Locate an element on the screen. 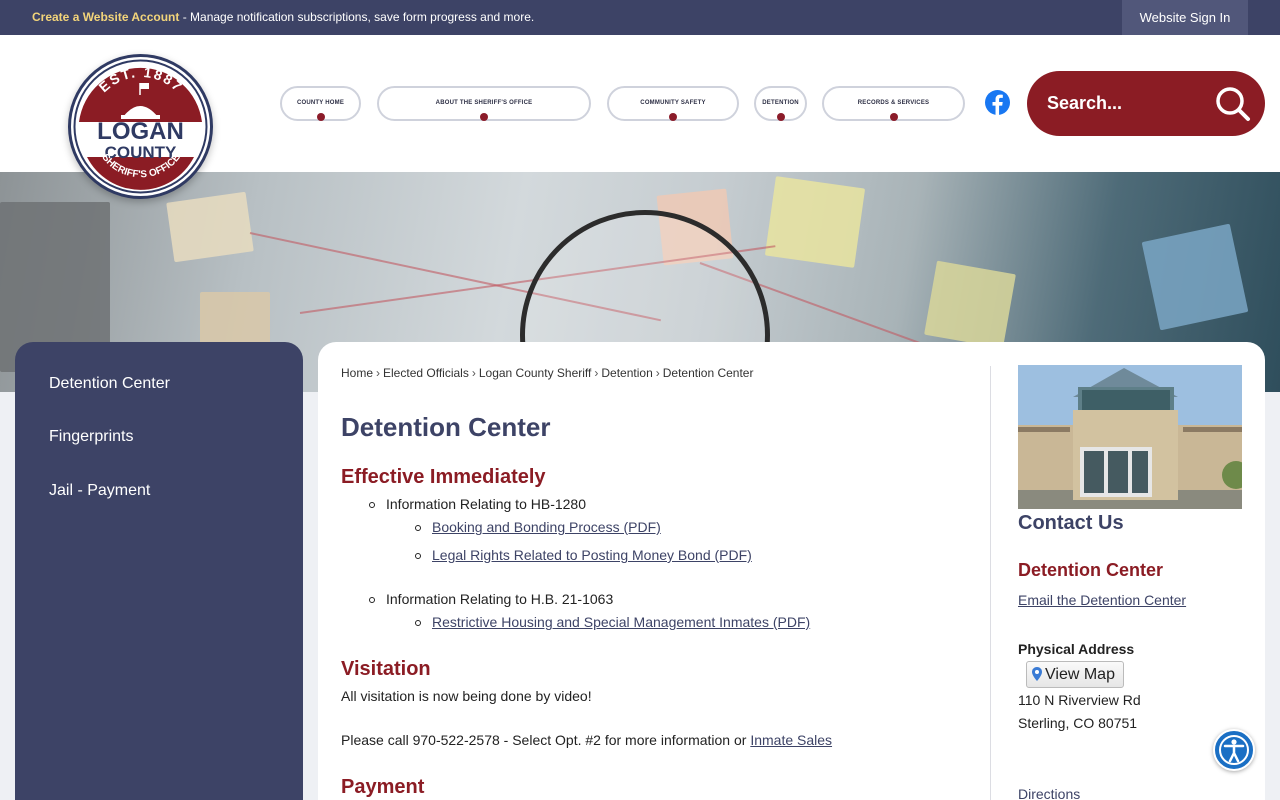  contact-name: Detention Center is located at coordinates (1091, 570).